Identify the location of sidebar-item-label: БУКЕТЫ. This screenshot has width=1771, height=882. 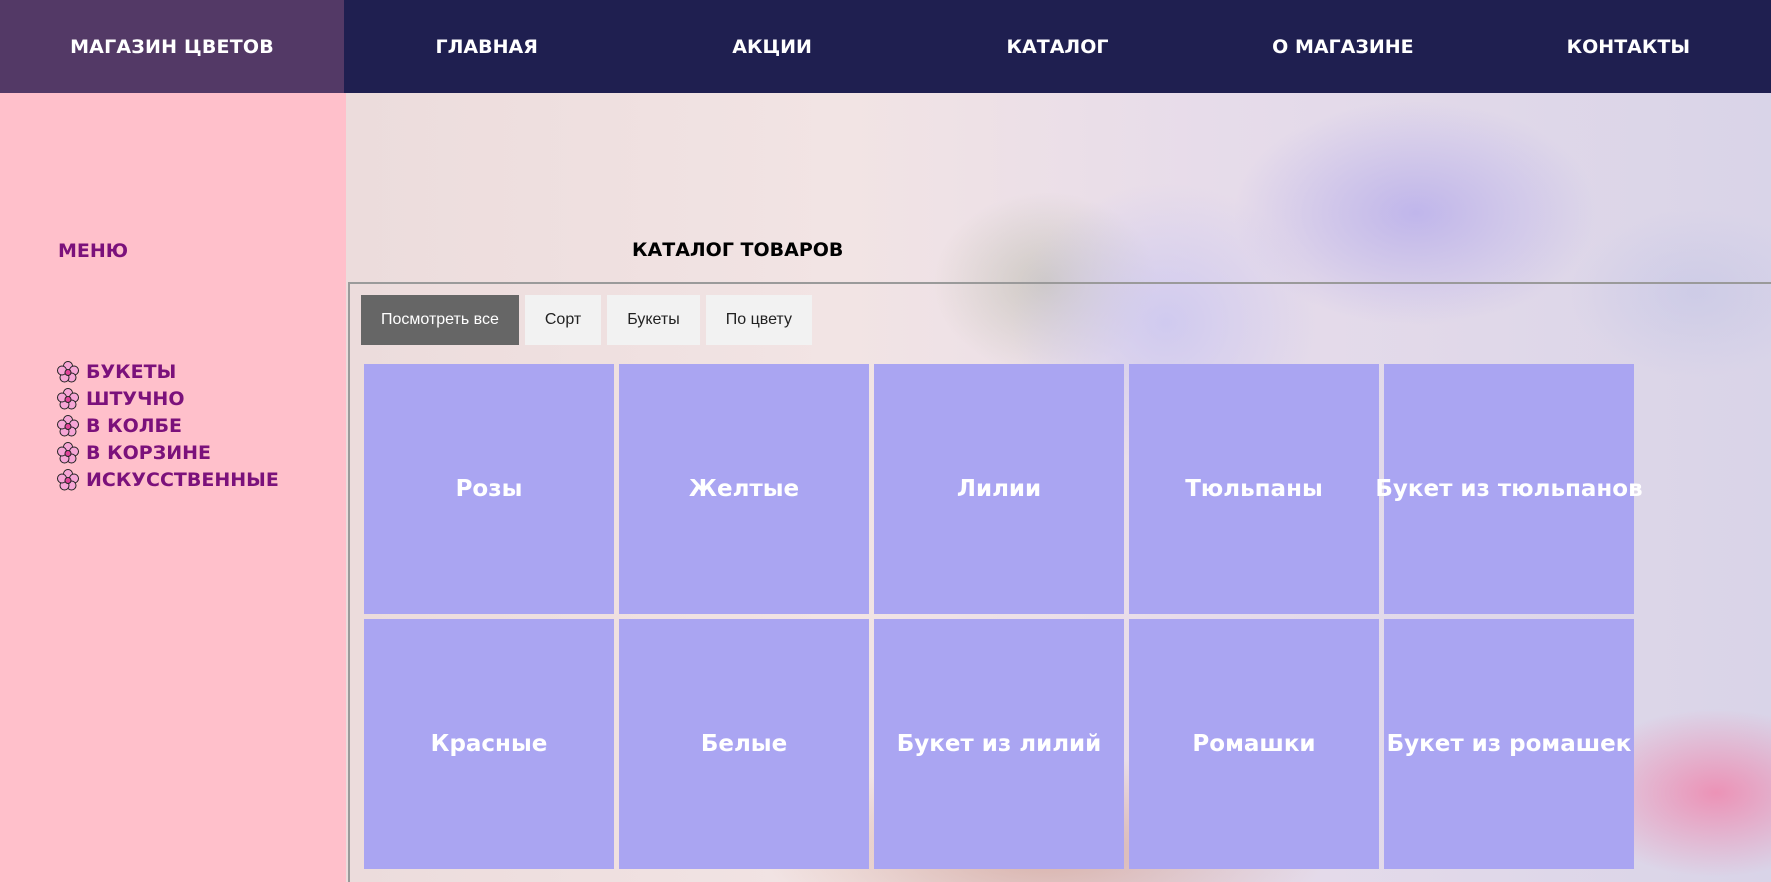
(131, 371).